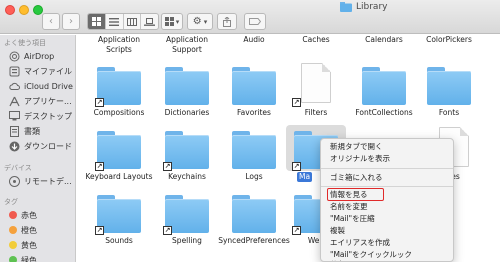 The width and height of the screenshot is (500, 262). Describe the element at coordinates (29, 245) in the screenshot. I see `sidebar-item-label: 黄色` at that location.